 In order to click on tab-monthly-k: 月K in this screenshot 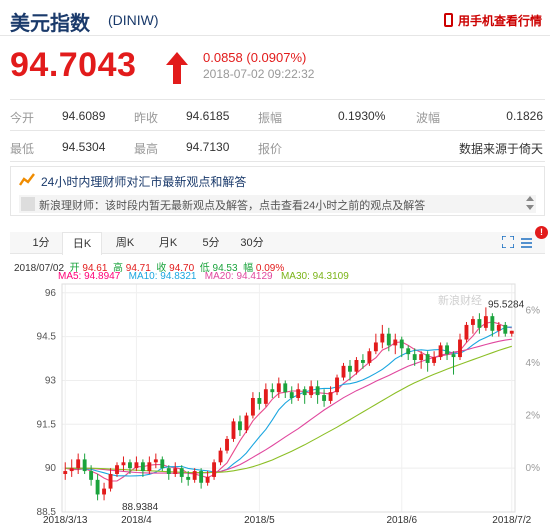, I will do `click(168, 243)`.